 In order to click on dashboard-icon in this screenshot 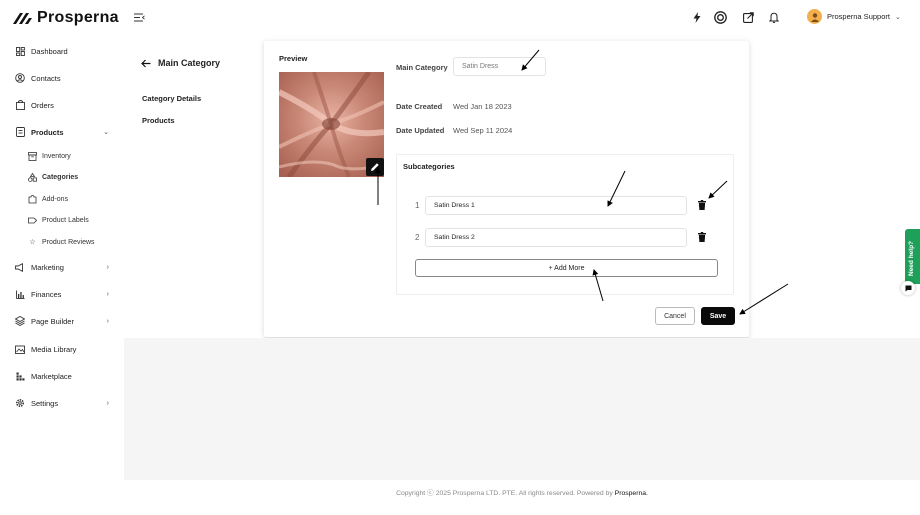, I will do `click(20, 51)`.